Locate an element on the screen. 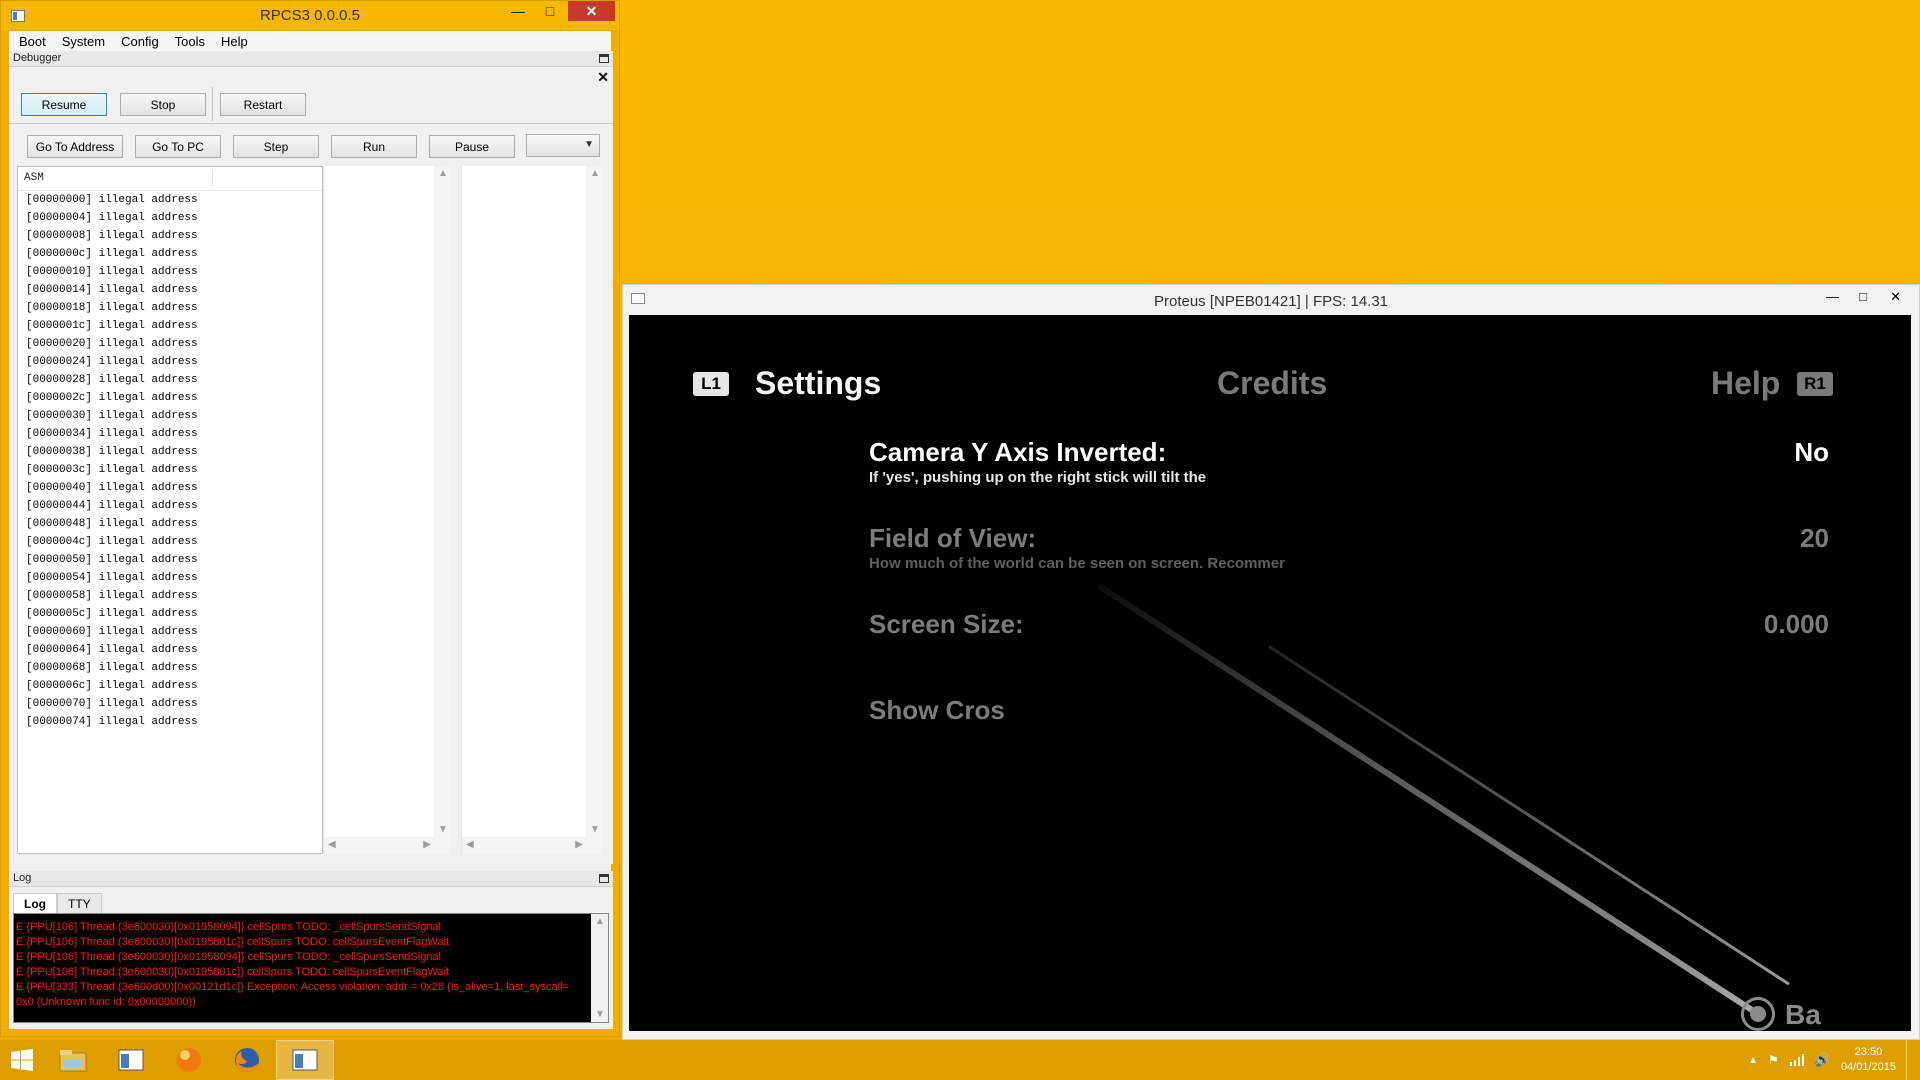 The height and width of the screenshot is (1080, 1920). asm-line: [00000028] illegal address is located at coordinates (170, 380).